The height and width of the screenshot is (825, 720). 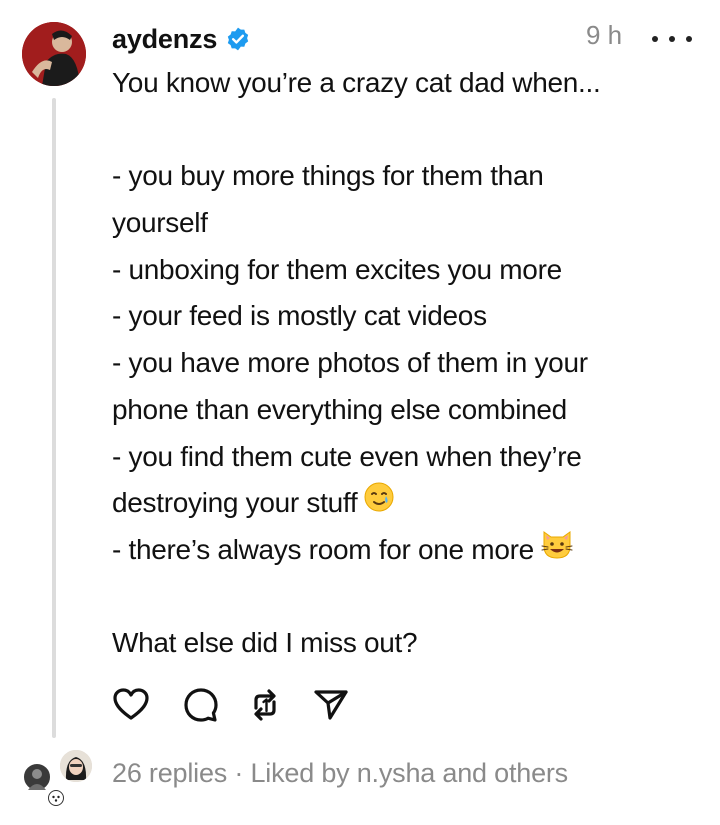 I want to click on post-line: yourself, so click(x=160, y=223).